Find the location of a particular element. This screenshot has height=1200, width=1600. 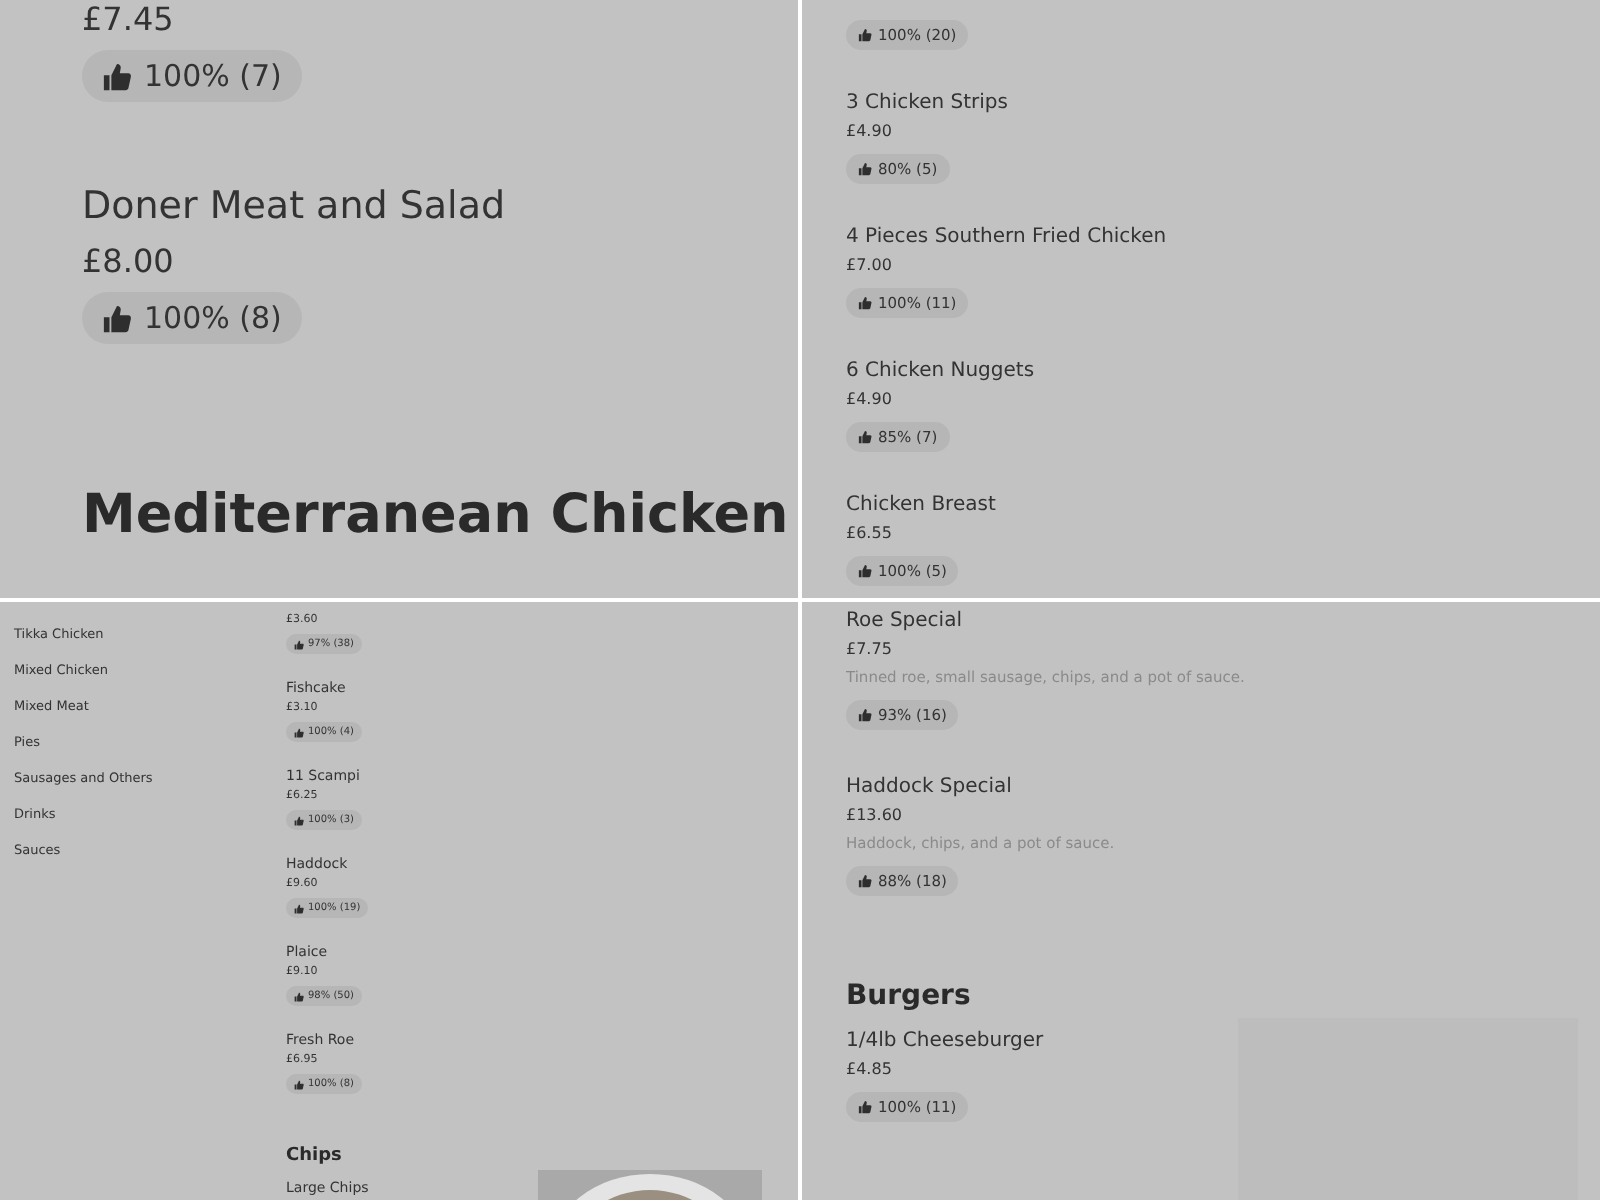

item-name: 4 Pieces Southern Fried Chicken is located at coordinates (1006, 237).